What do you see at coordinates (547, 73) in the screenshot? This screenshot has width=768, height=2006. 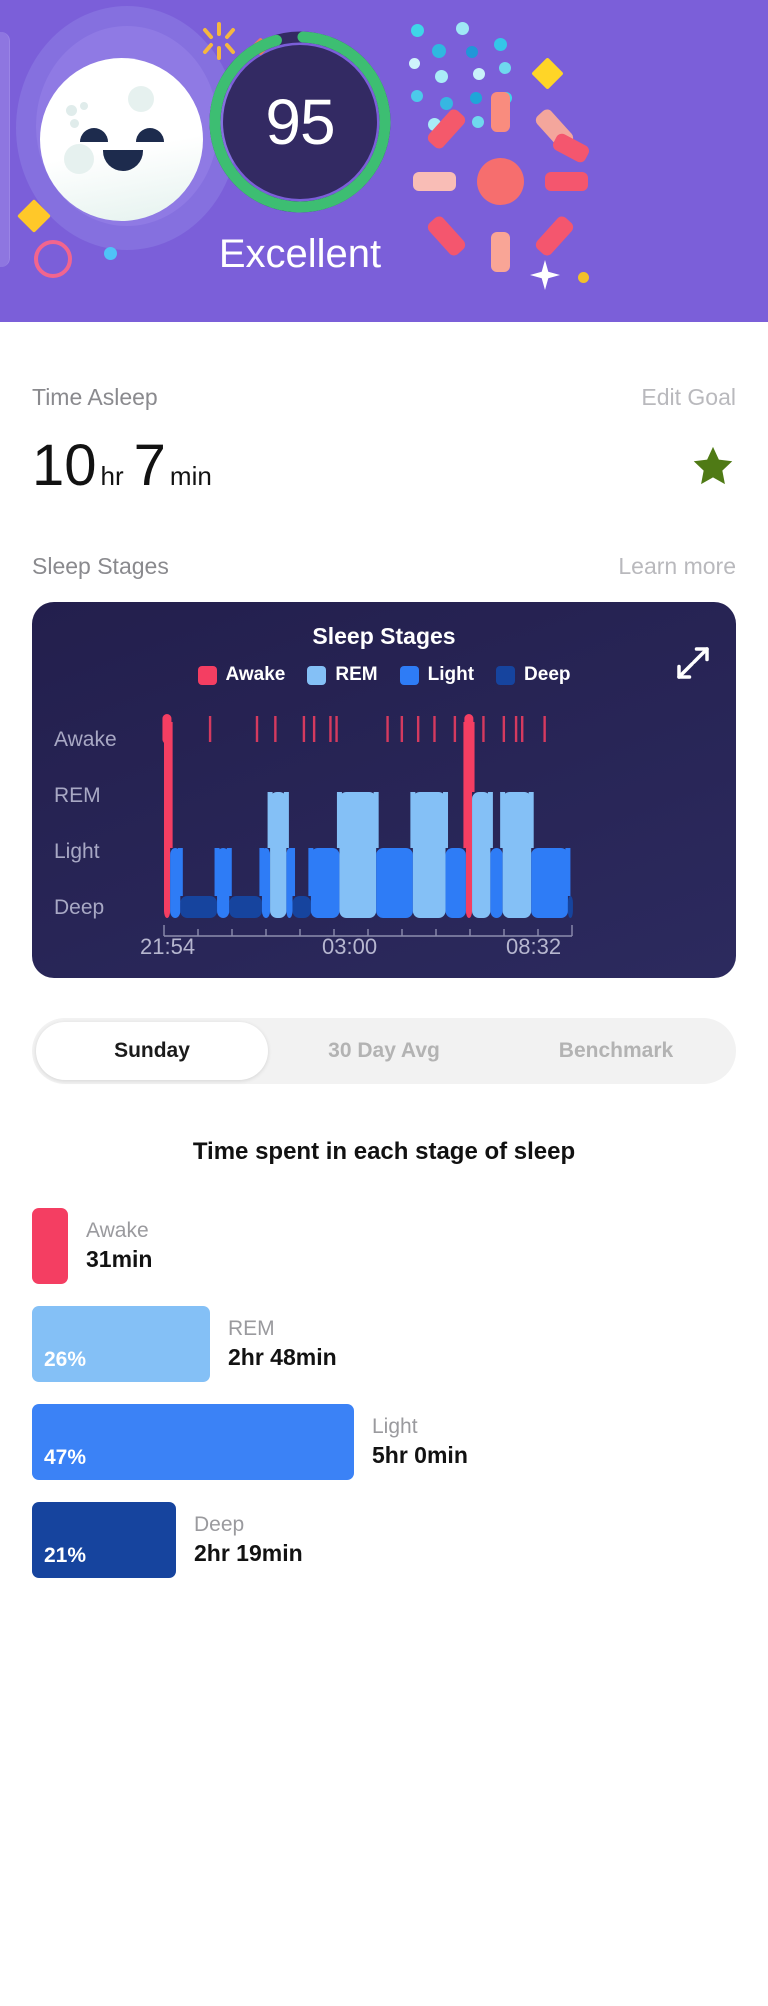 I see `sparkle-diamond-yellow-icon` at bounding box center [547, 73].